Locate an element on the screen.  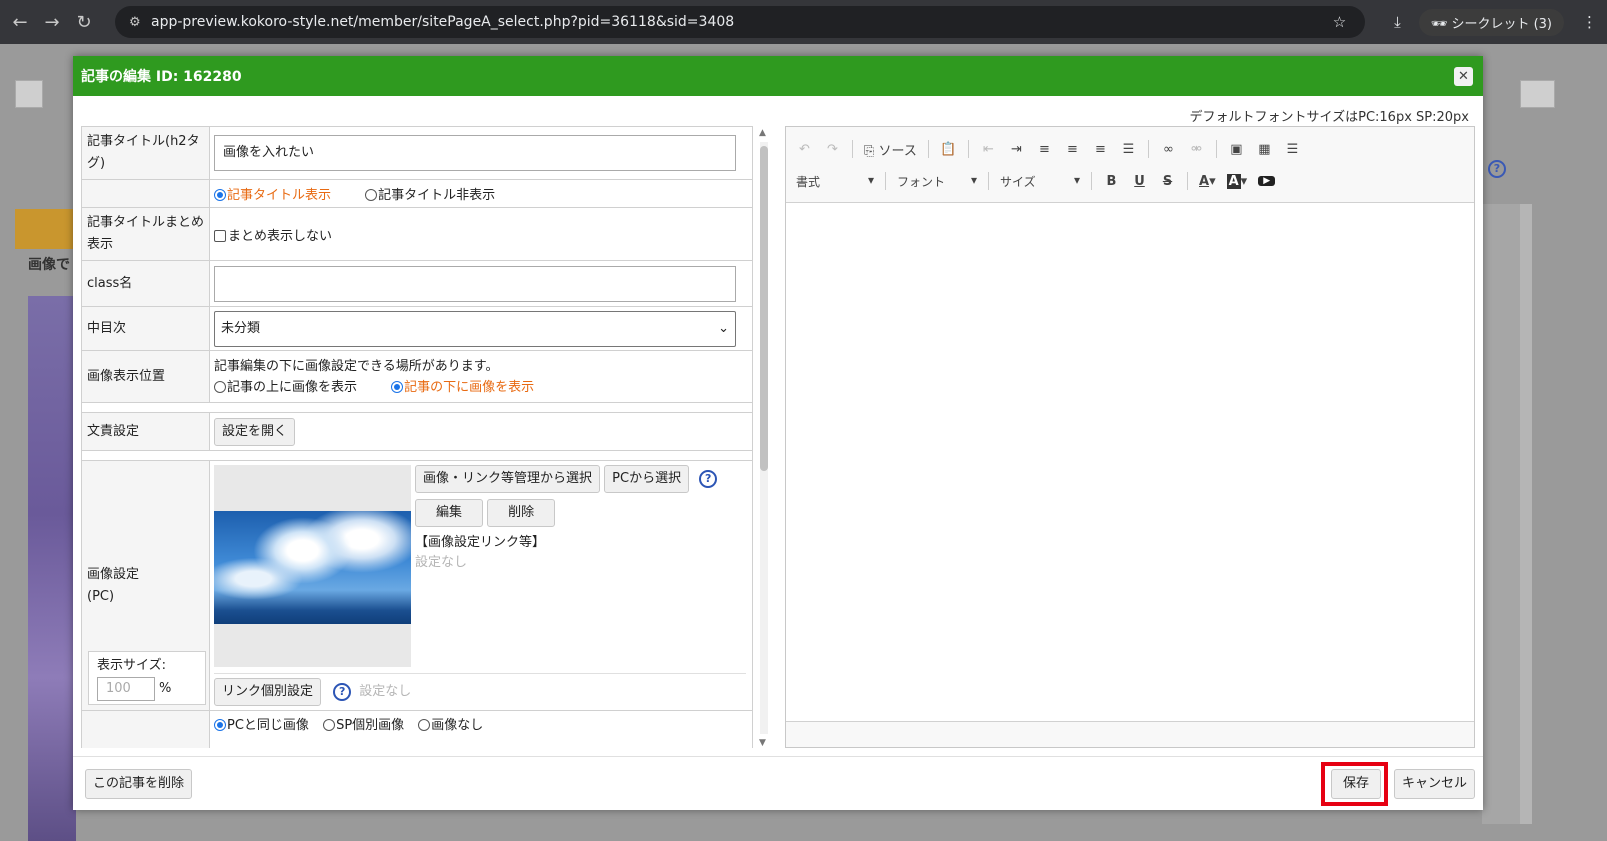
summary-checkbox: まとめ表示しない is located at coordinates (273, 236).